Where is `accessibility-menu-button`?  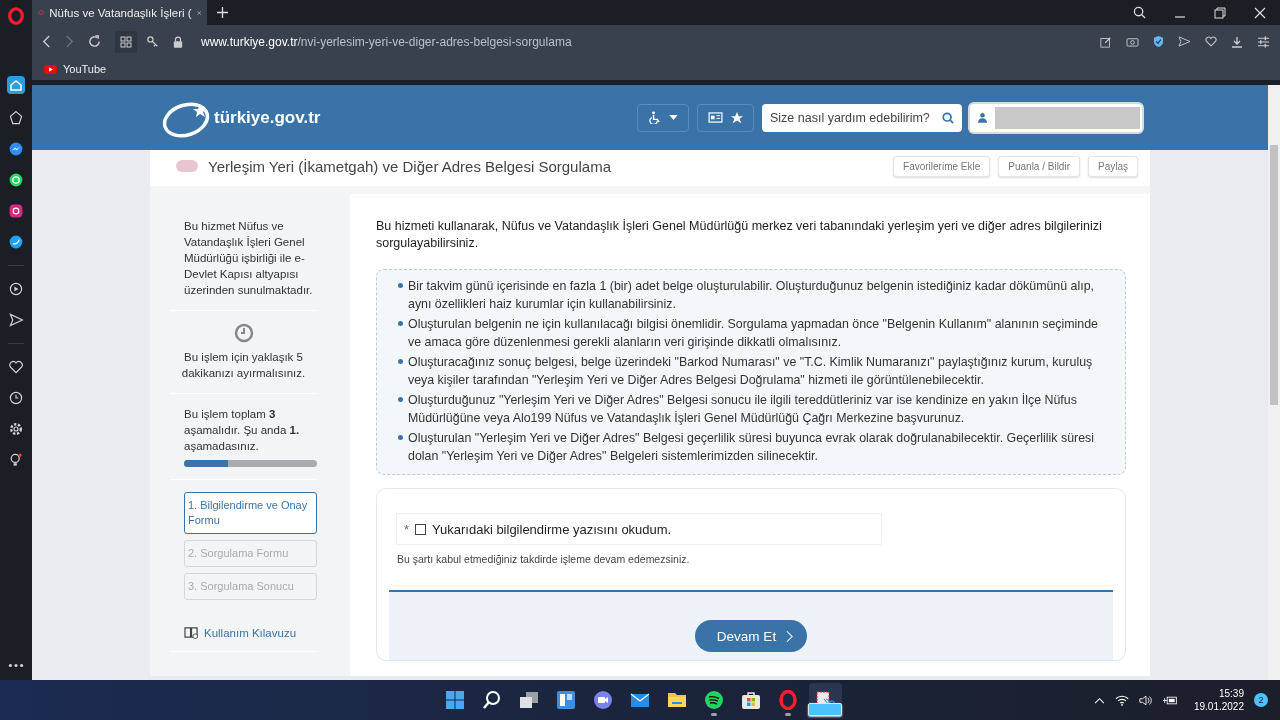 accessibility-menu-button is located at coordinates (663, 117).